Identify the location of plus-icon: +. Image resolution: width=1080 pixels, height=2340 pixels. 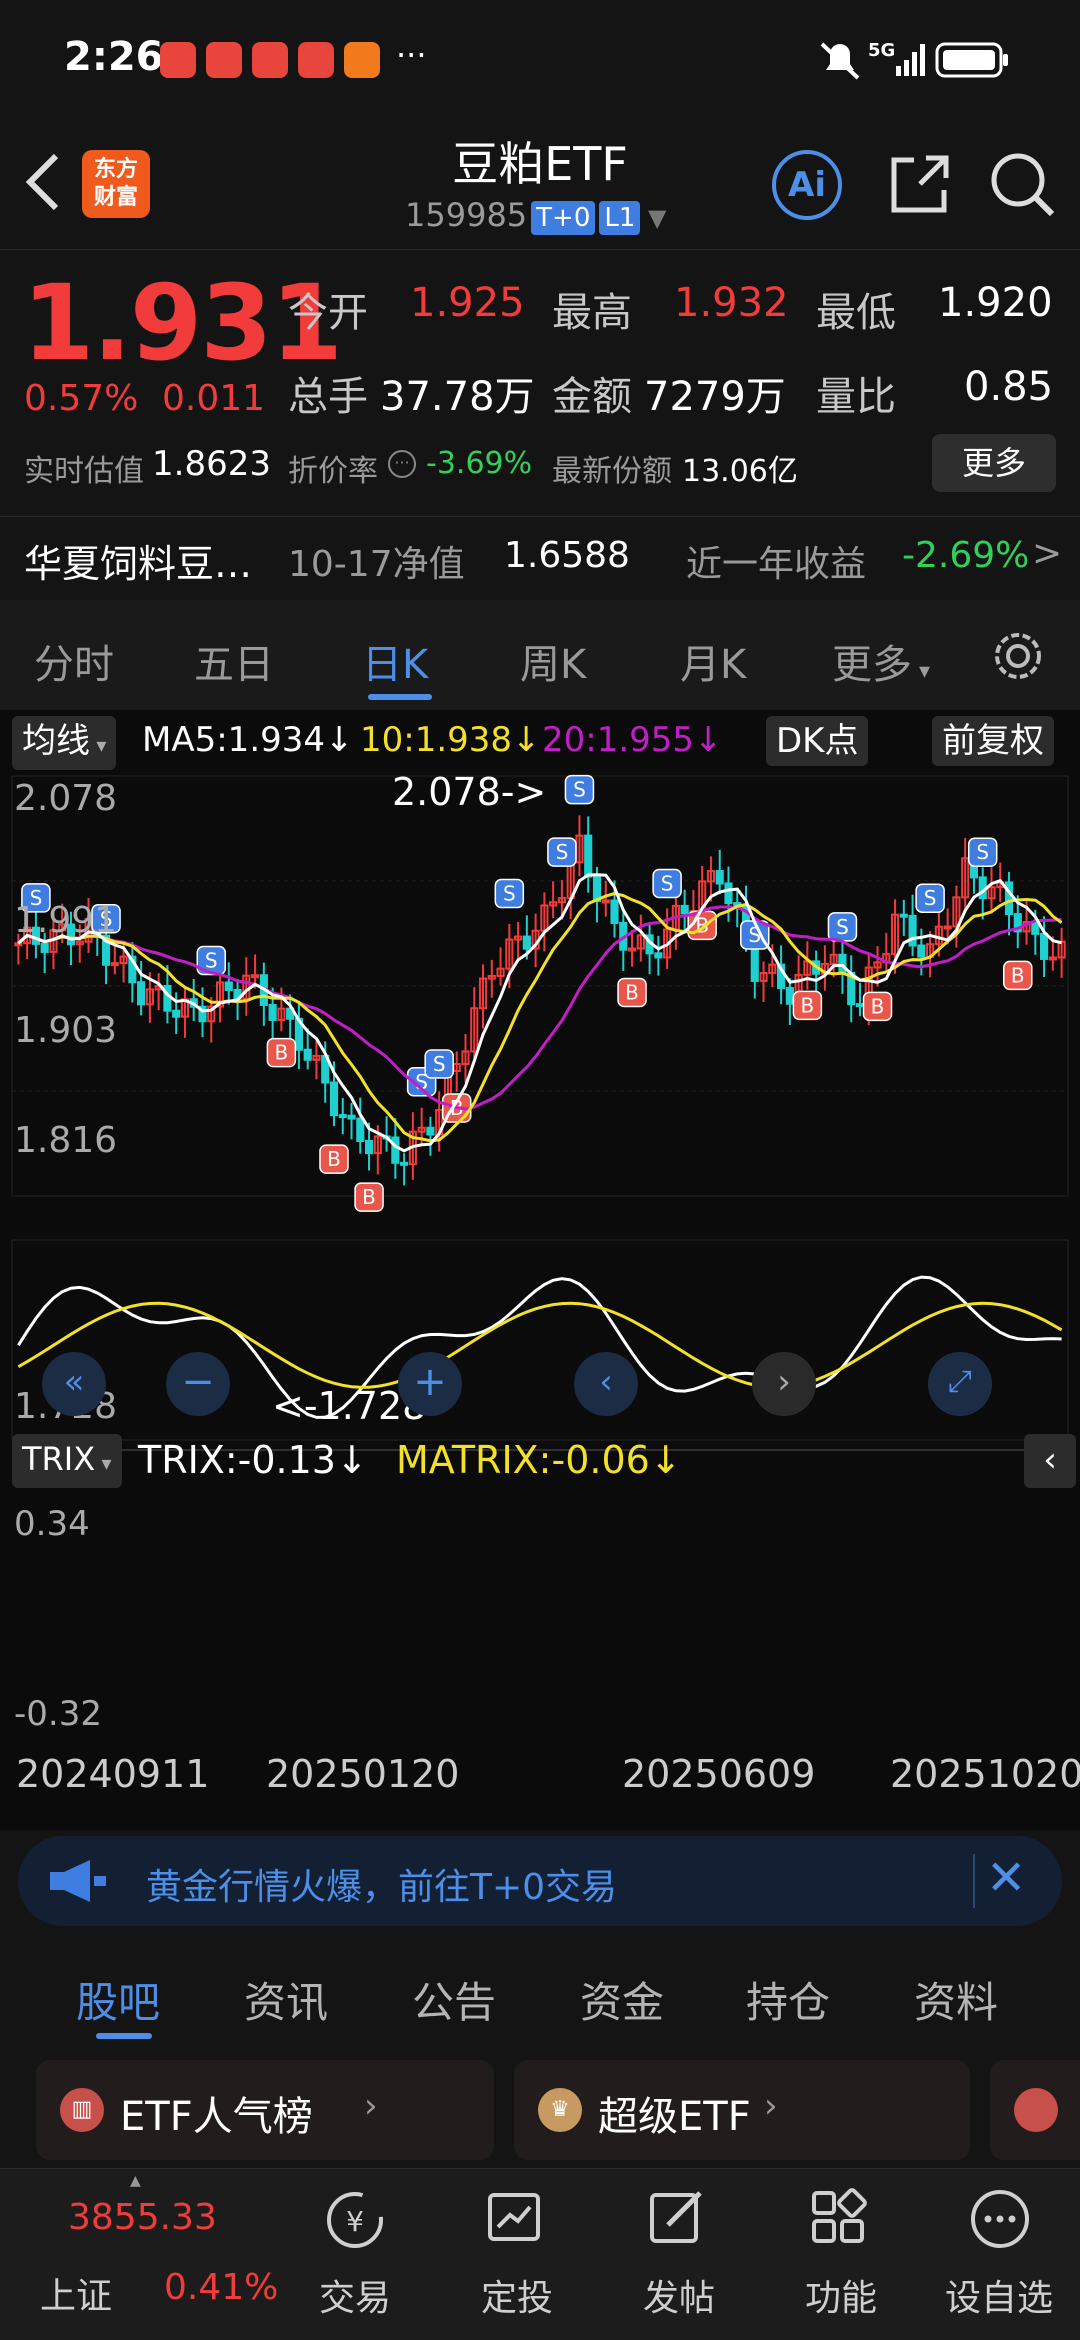
(430, 1384).